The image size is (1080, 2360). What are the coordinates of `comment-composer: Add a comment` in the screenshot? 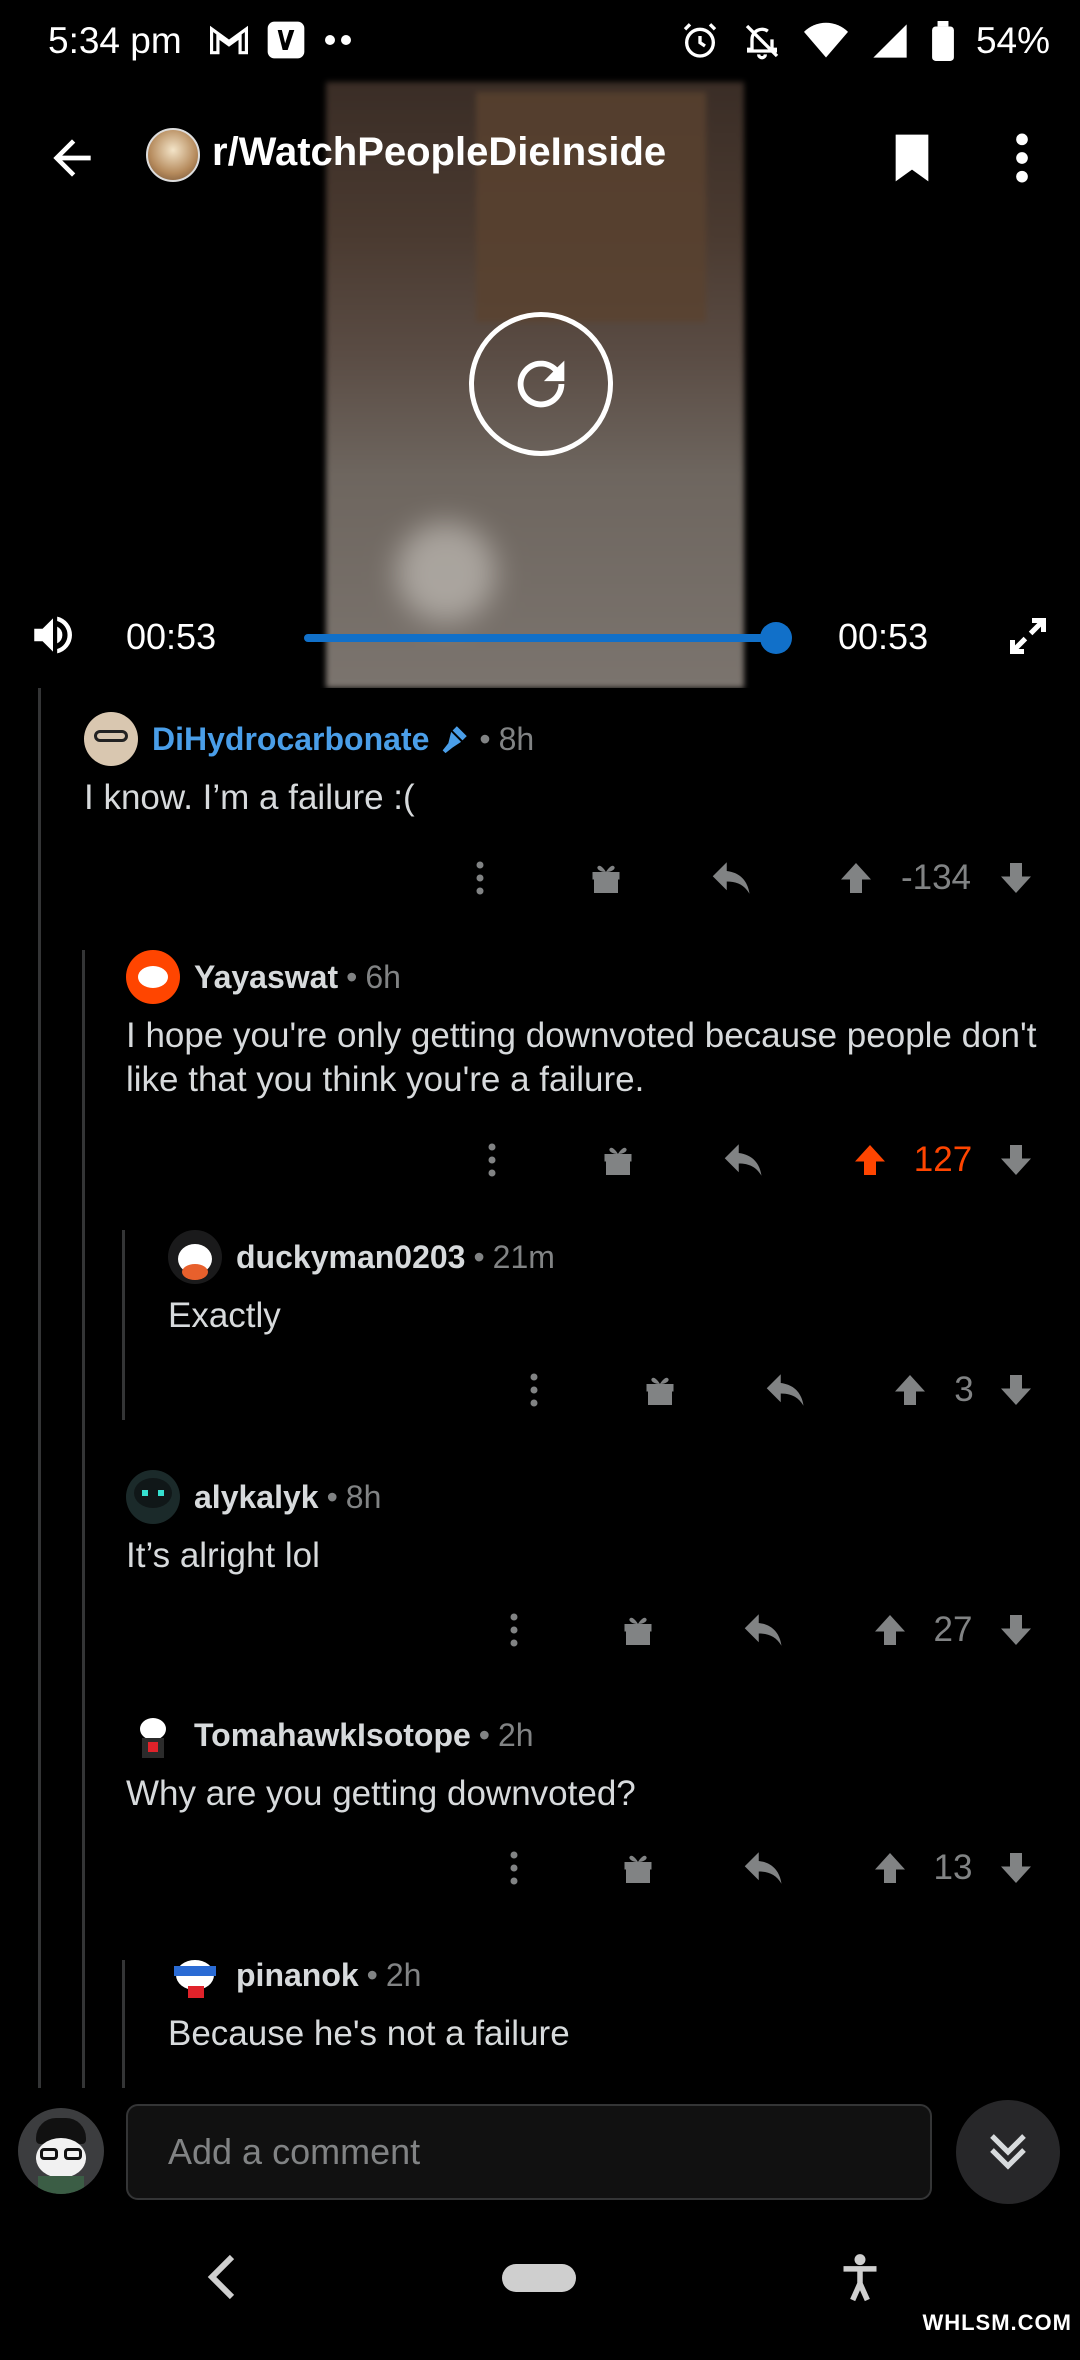 It's located at (540, 2153).